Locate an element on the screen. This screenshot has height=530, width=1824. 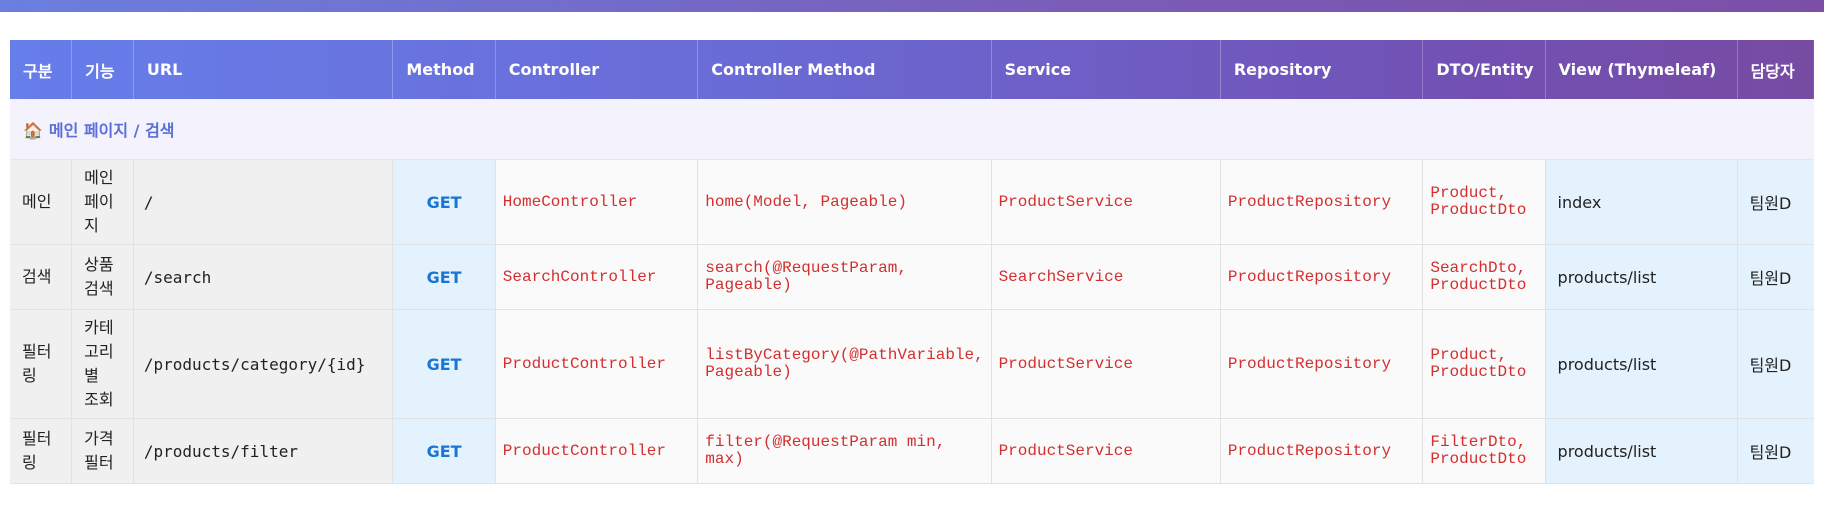
service-cell: SearchService is located at coordinates (1106, 277).